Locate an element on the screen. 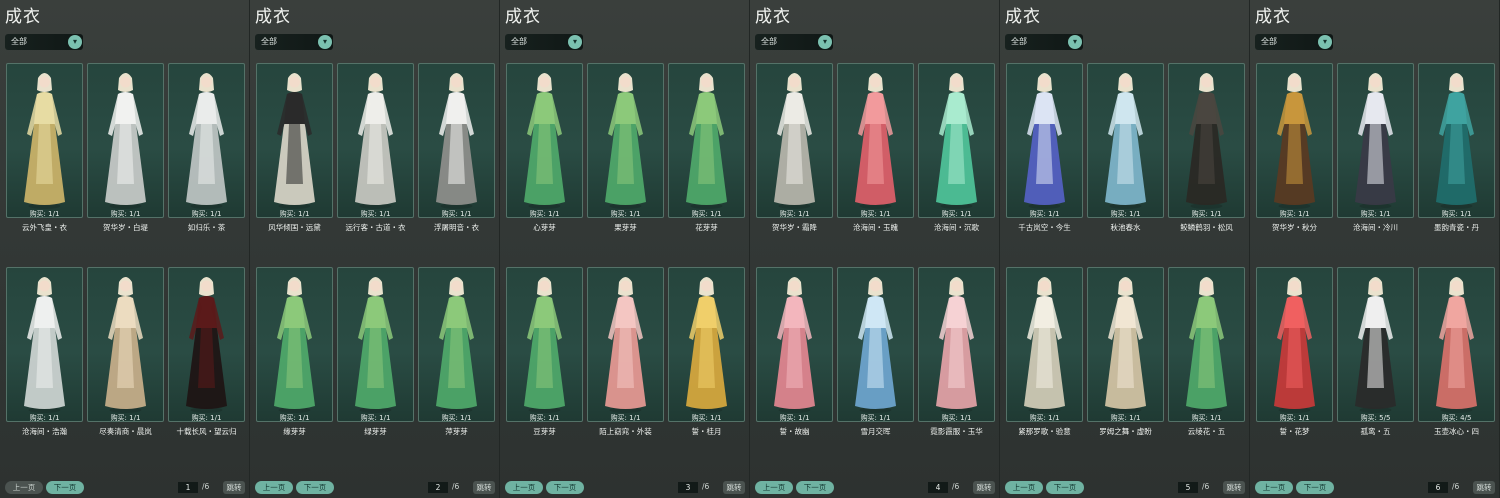 The height and width of the screenshot is (498, 1500). outfit-card: 购买: 1/1 缘芽芽 is located at coordinates (294, 351).